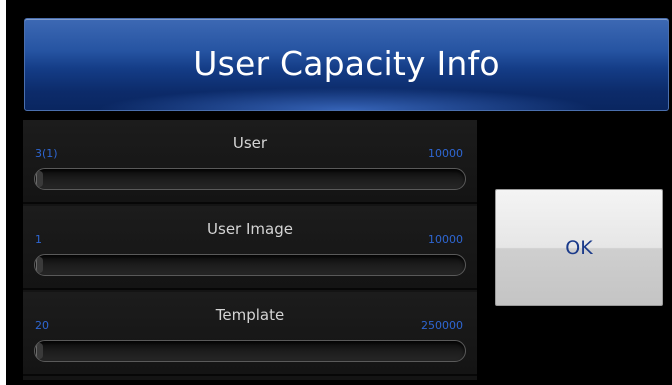 This screenshot has width=672, height=385. Describe the element at coordinates (250, 143) in the screenshot. I see `row-label: User` at that location.